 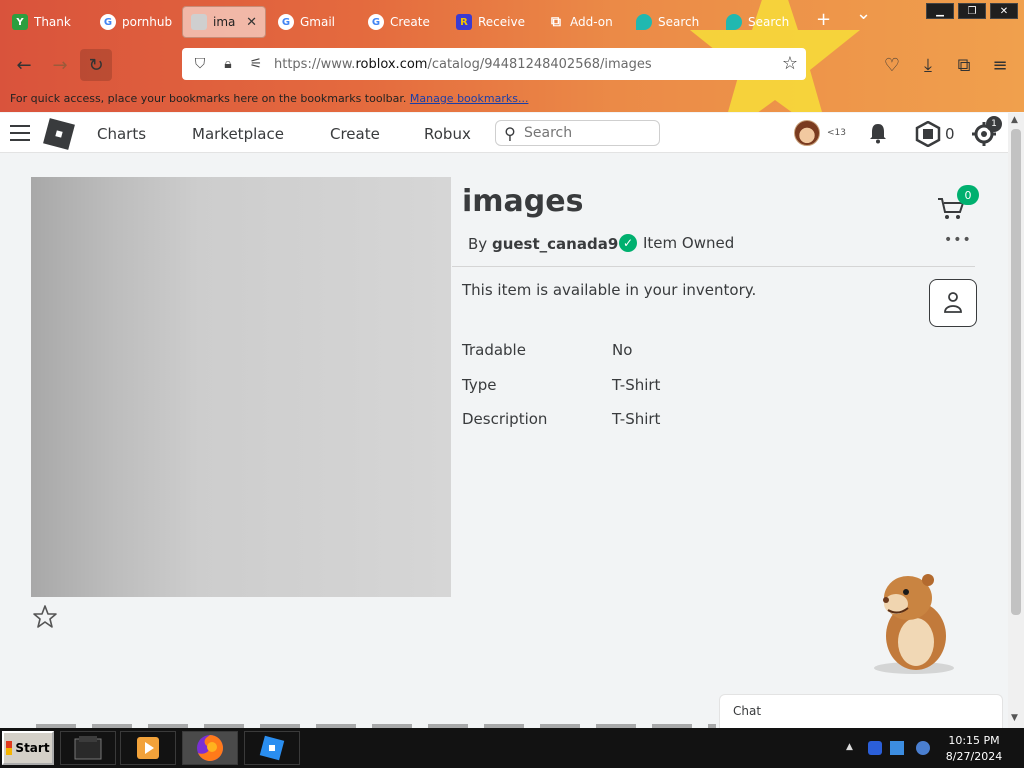 I want to click on terminal-app-icon, so click(x=88, y=748).